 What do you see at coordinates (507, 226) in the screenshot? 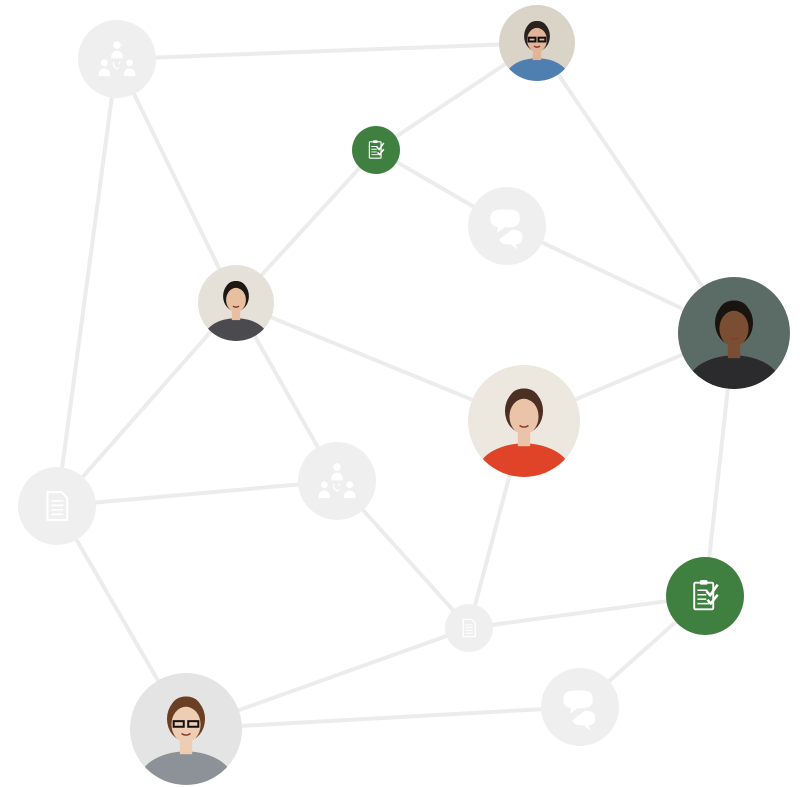
I see `node-chat-upper` at bounding box center [507, 226].